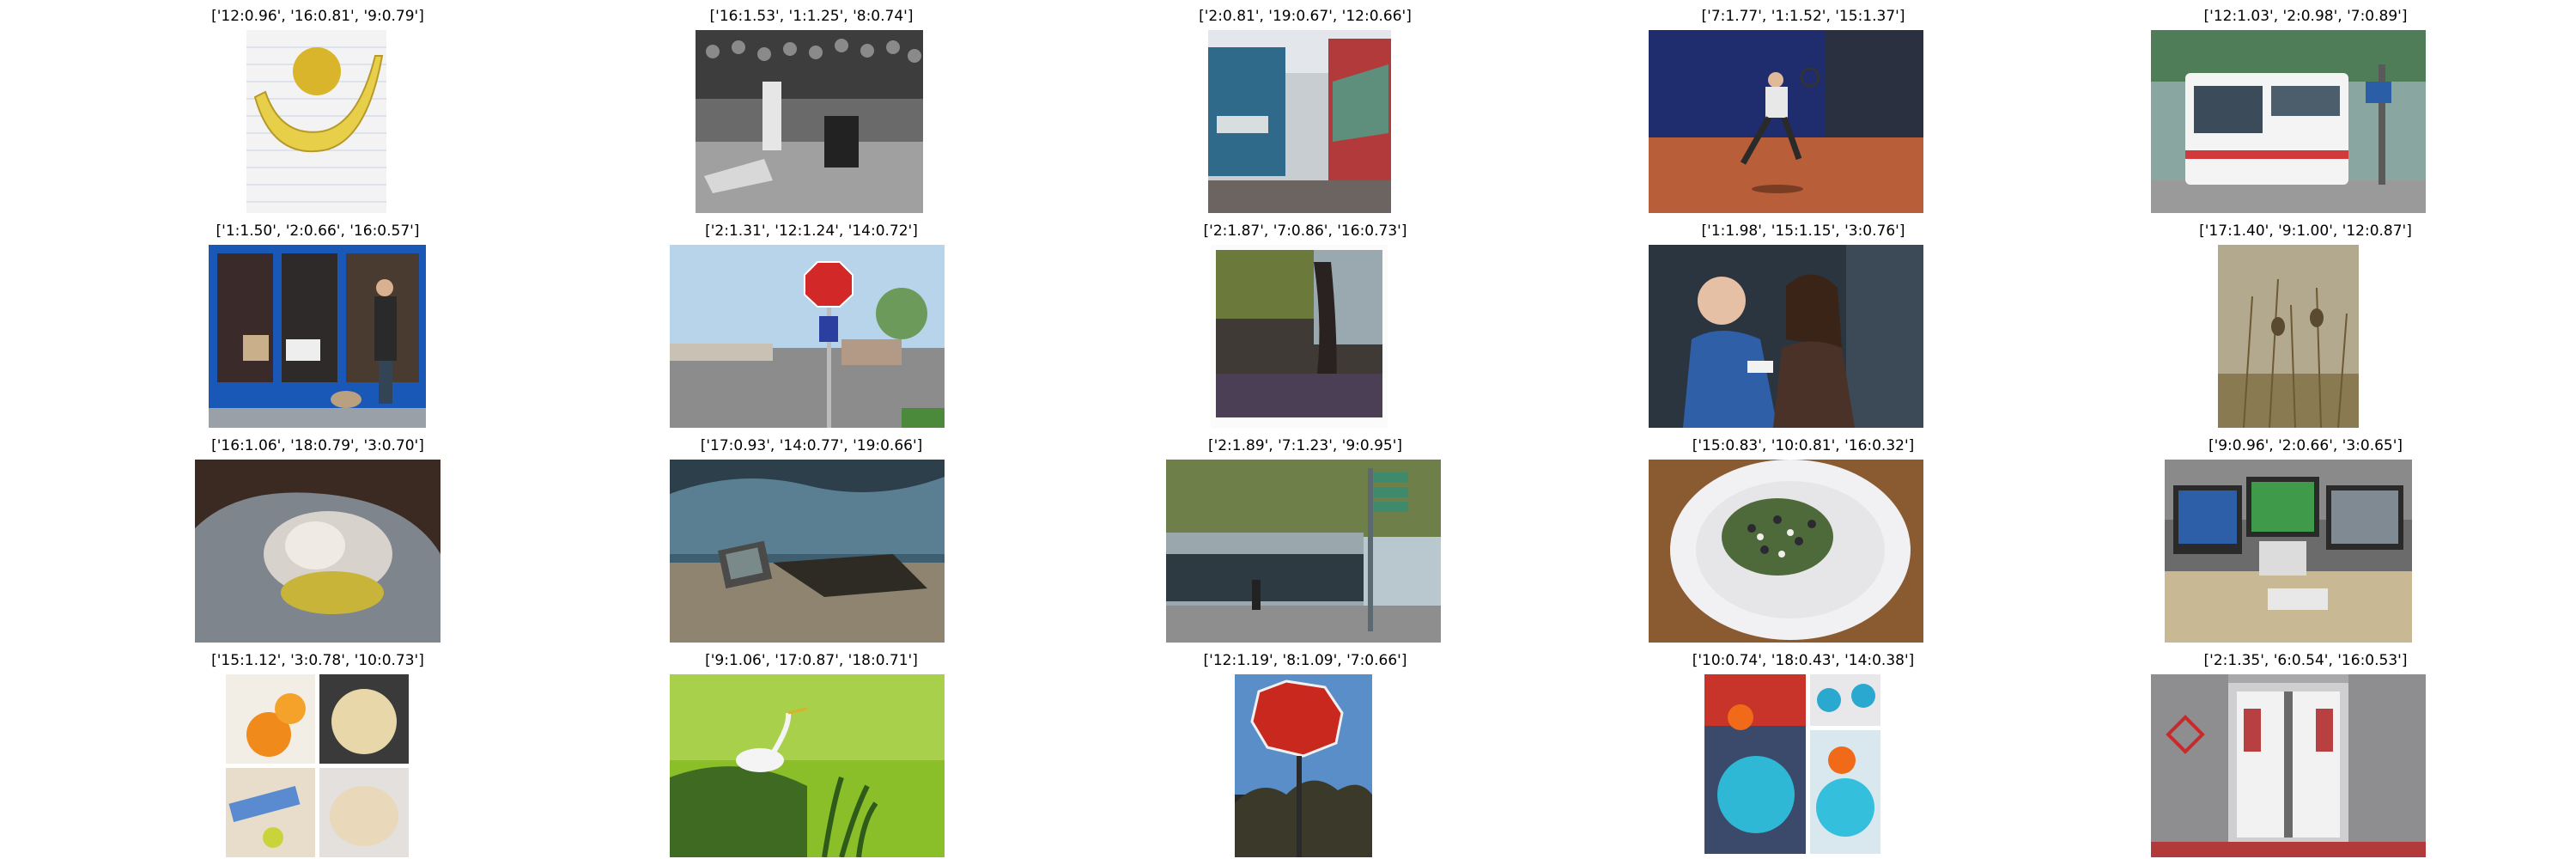 Image resolution: width=2576 pixels, height=859 pixels. What do you see at coordinates (1804, 445) in the screenshot?
I see `cell-caption: ['15:0.83', '10:0.81', '16:0.32']` at bounding box center [1804, 445].